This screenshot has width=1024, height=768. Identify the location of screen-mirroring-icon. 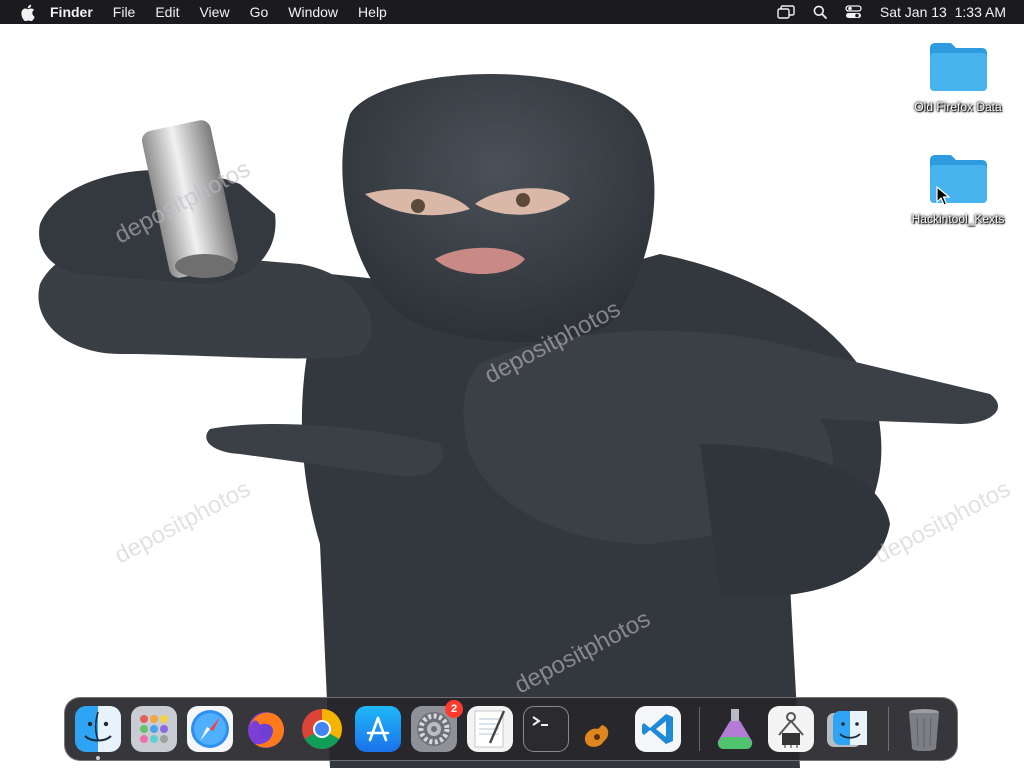
(786, 12).